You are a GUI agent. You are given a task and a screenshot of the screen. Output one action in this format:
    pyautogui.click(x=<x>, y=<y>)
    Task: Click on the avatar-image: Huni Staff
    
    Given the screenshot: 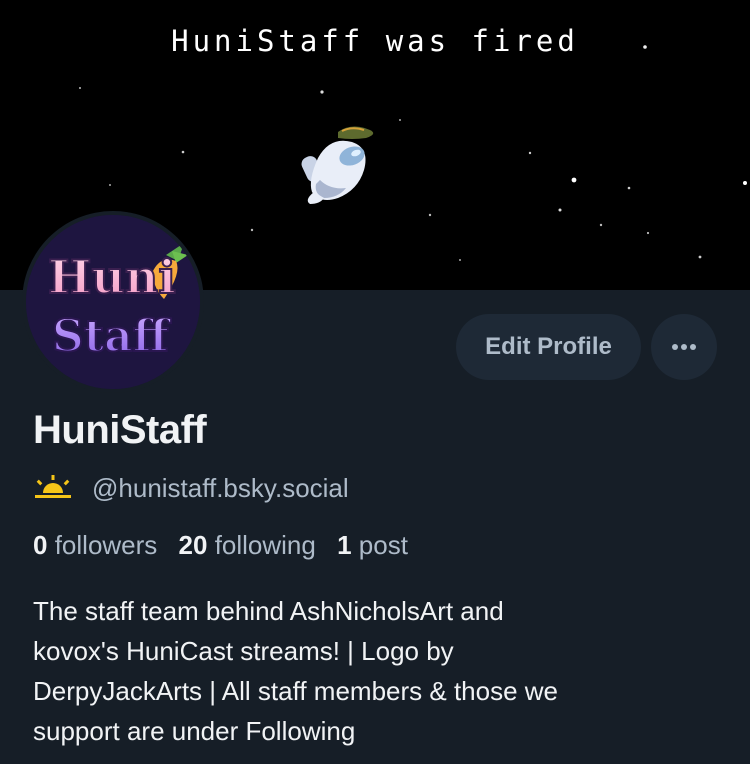 What is the action you would take?
    pyautogui.click(x=113, y=302)
    